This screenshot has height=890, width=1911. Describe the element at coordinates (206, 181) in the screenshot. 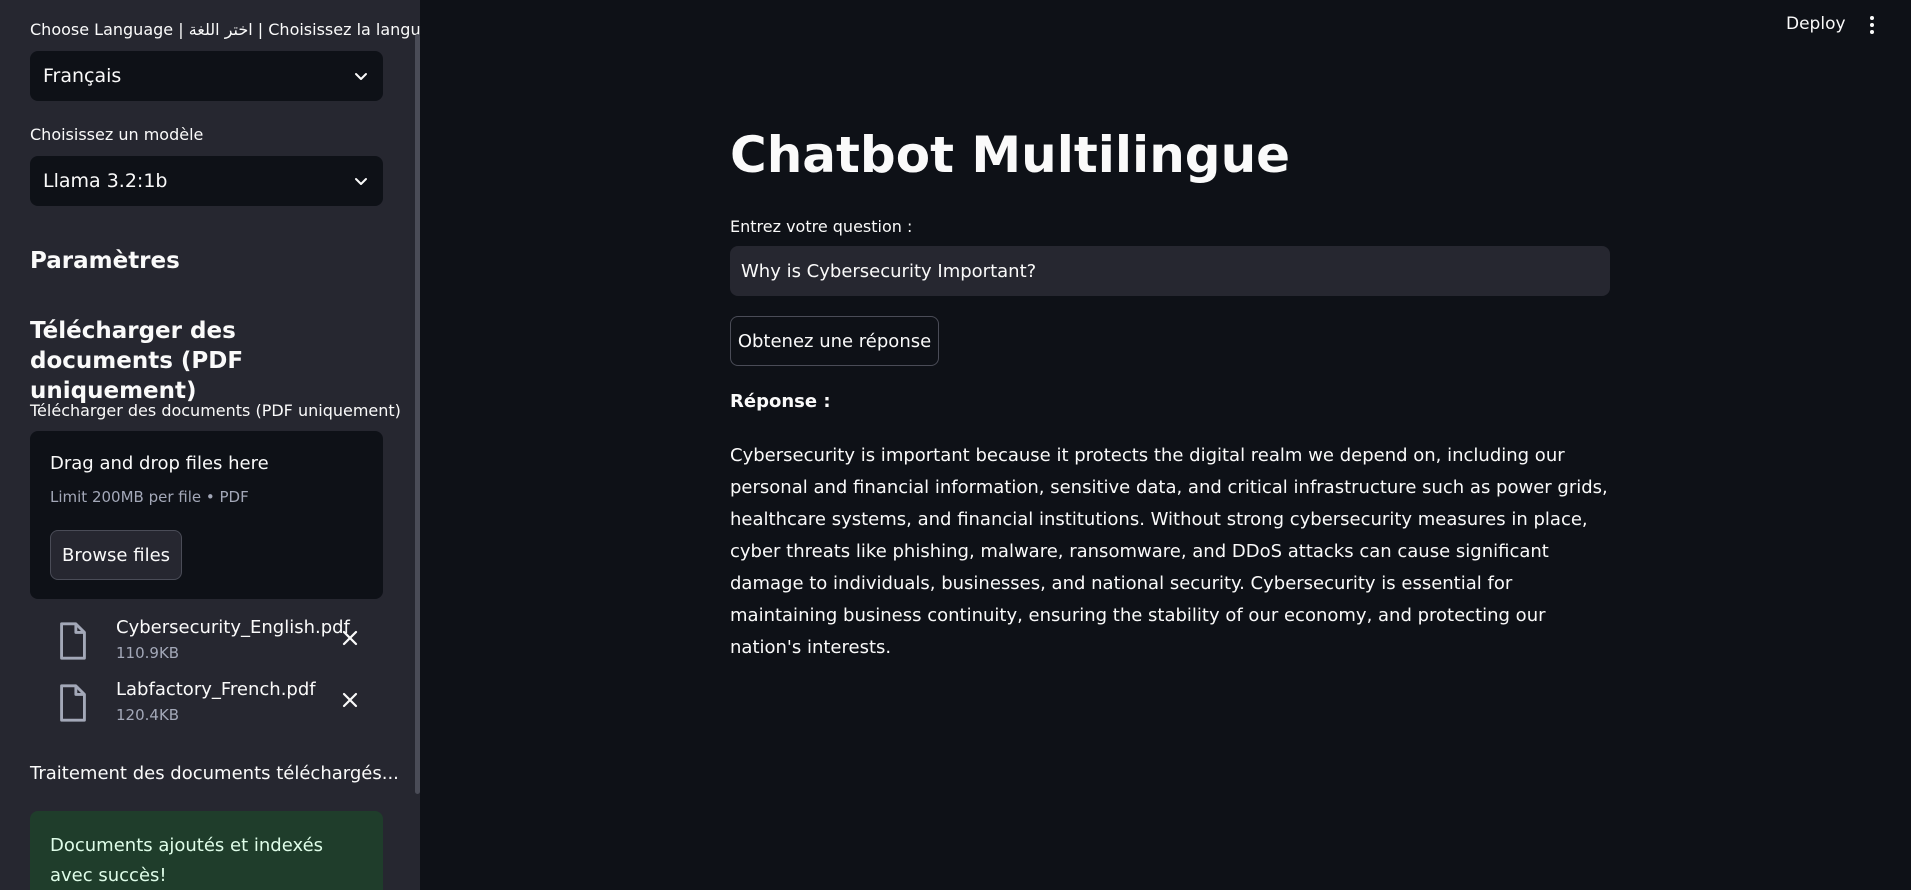

I see `model-select: Llama 3.2:1b` at that location.